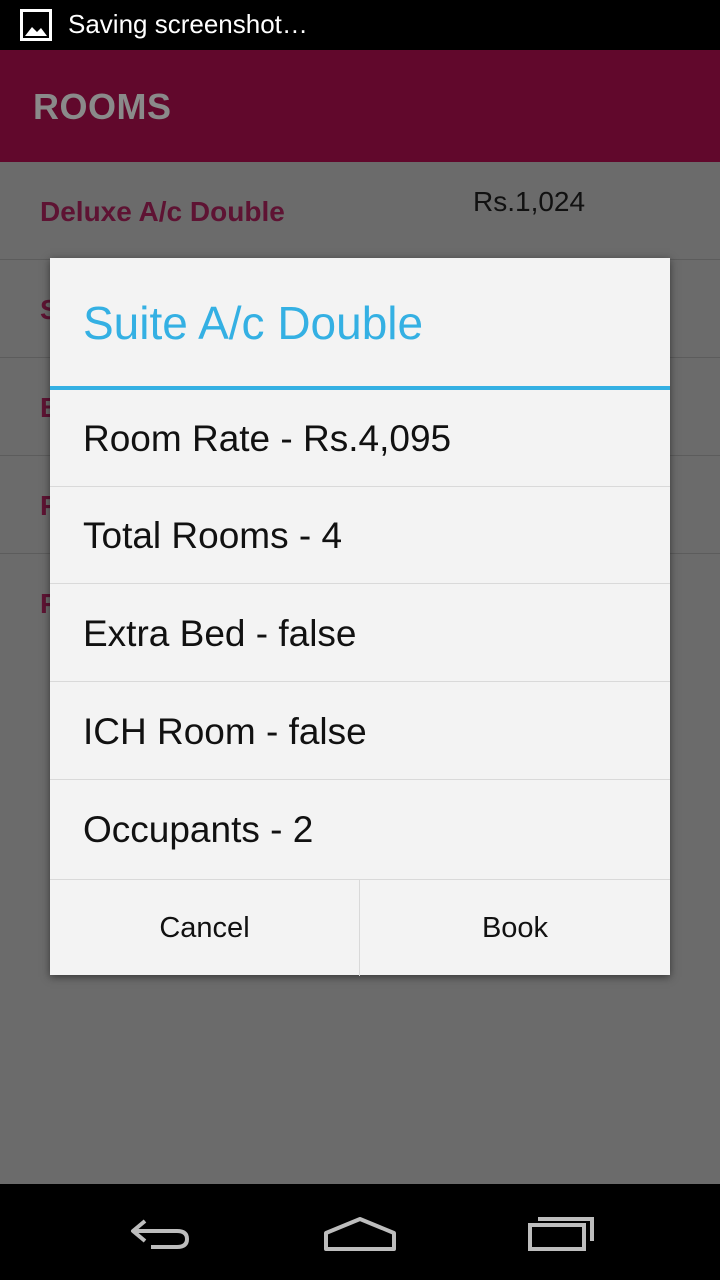 The image size is (720, 1280). I want to click on room-name: Deluxe A/c Double, so click(162, 211).